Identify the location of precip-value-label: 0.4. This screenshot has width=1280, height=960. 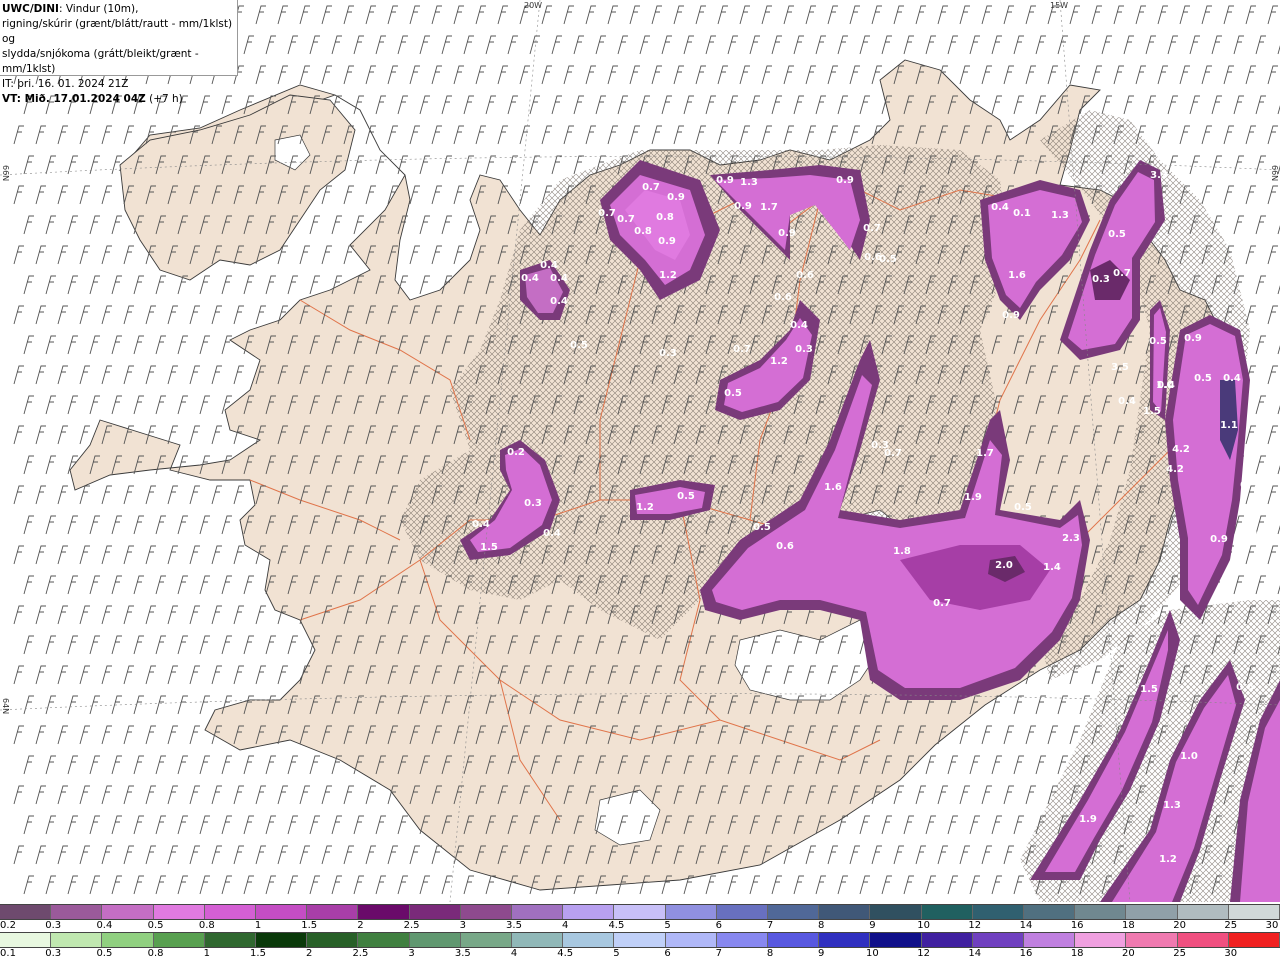
(559, 301).